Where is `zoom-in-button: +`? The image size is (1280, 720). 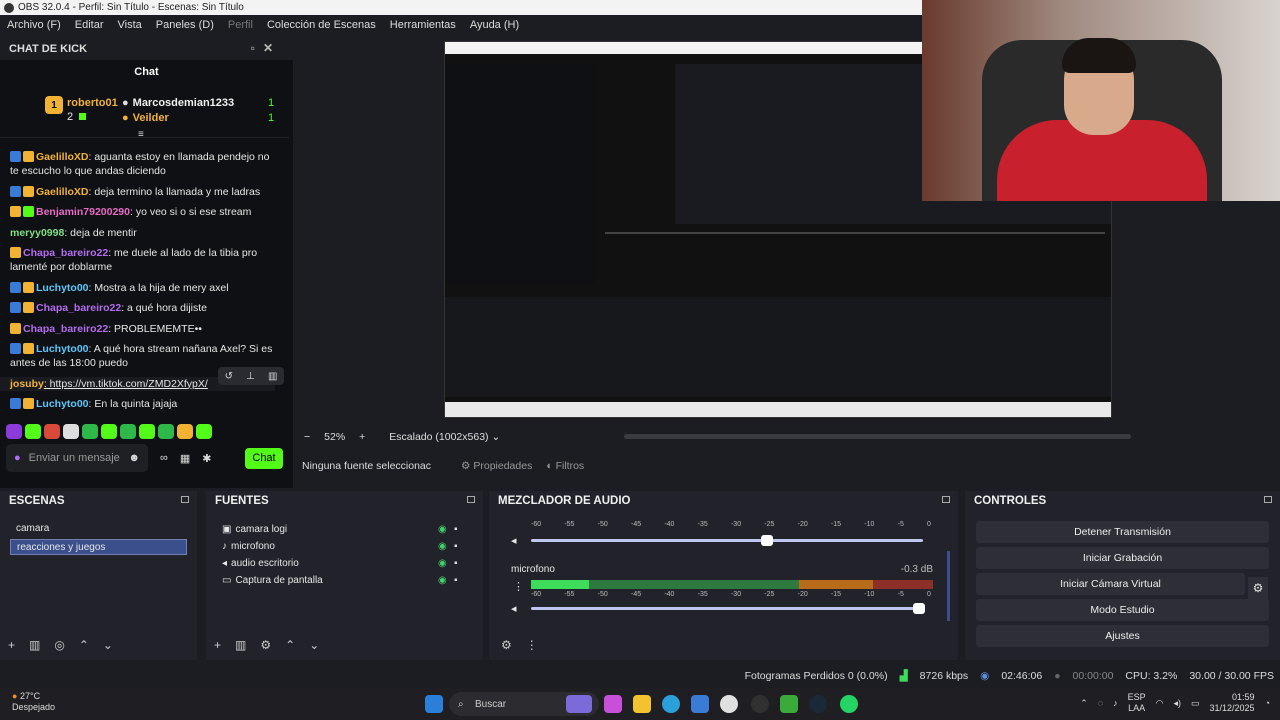
zoom-in-button: + is located at coordinates (362, 437).